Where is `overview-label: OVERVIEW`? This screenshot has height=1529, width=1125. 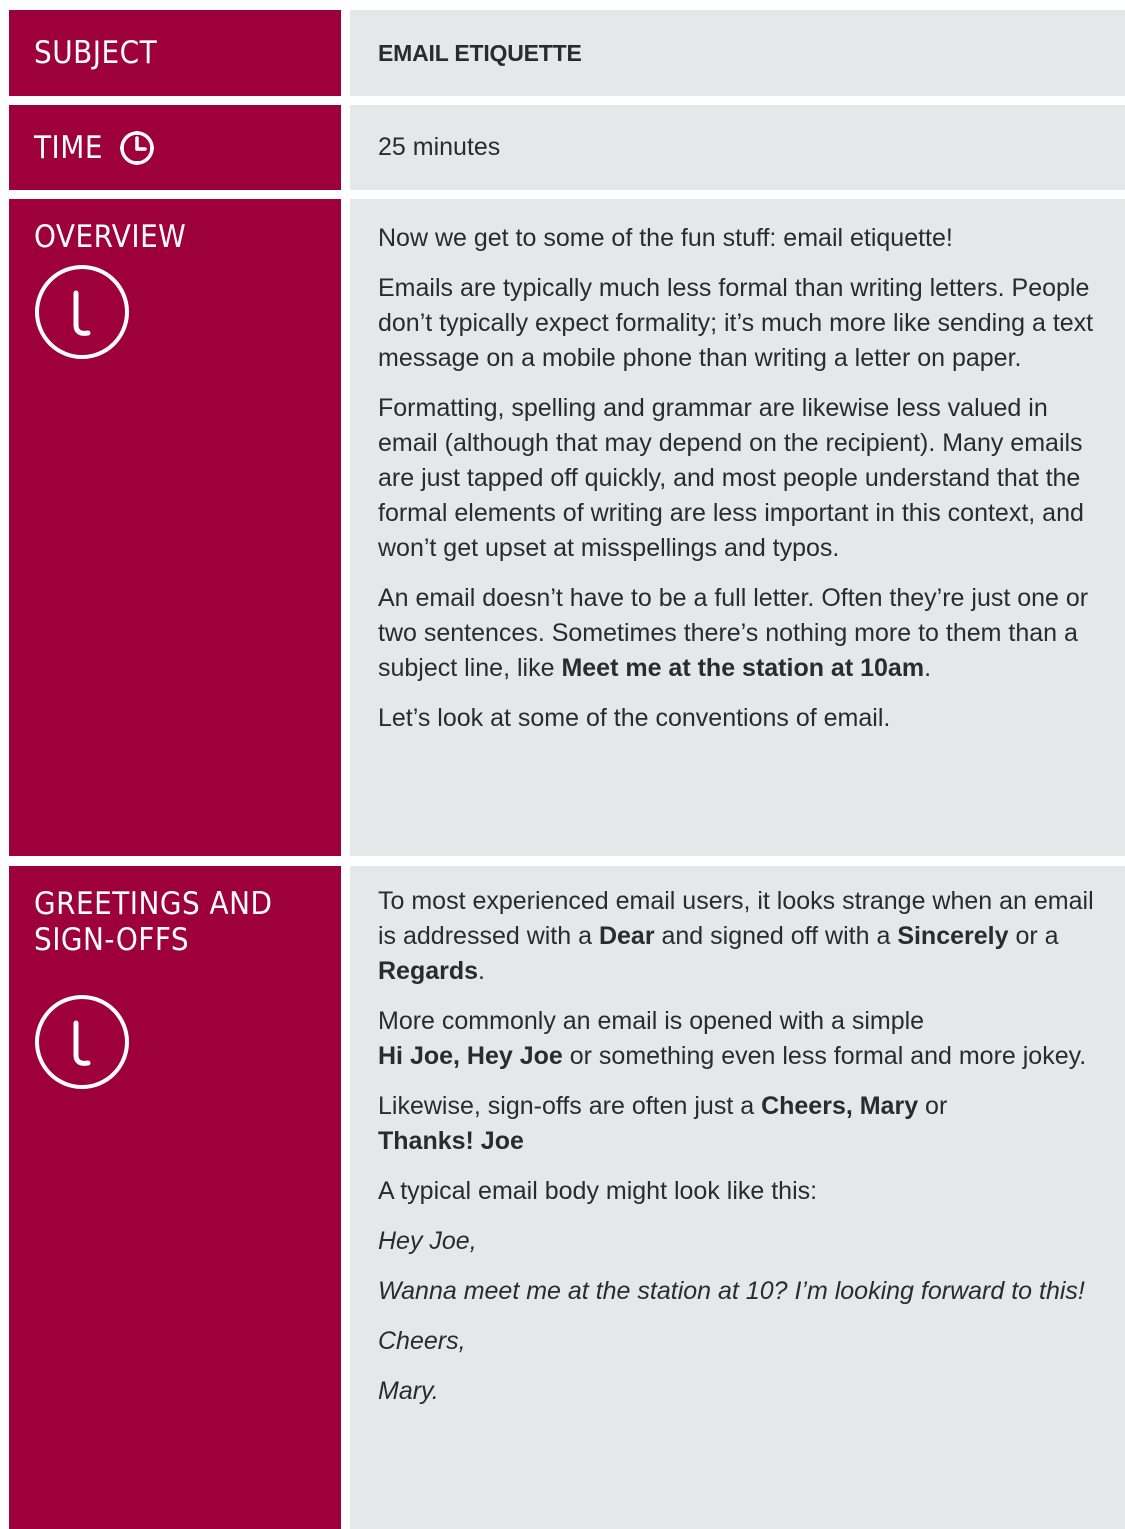
overview-label: OVERVIEW is located at coordinates (110, 237).